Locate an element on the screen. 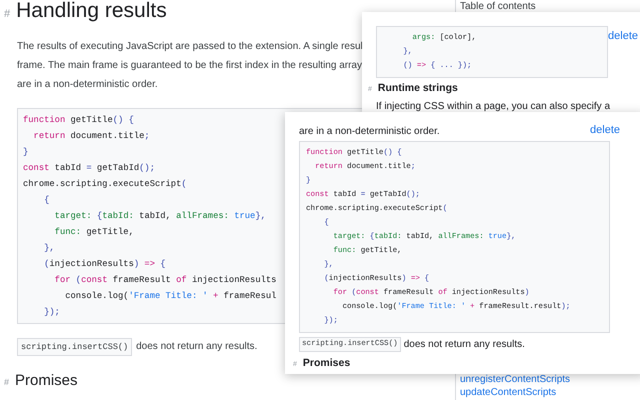  toc-link: updateContentScripts is located at coordinates (508, 392).